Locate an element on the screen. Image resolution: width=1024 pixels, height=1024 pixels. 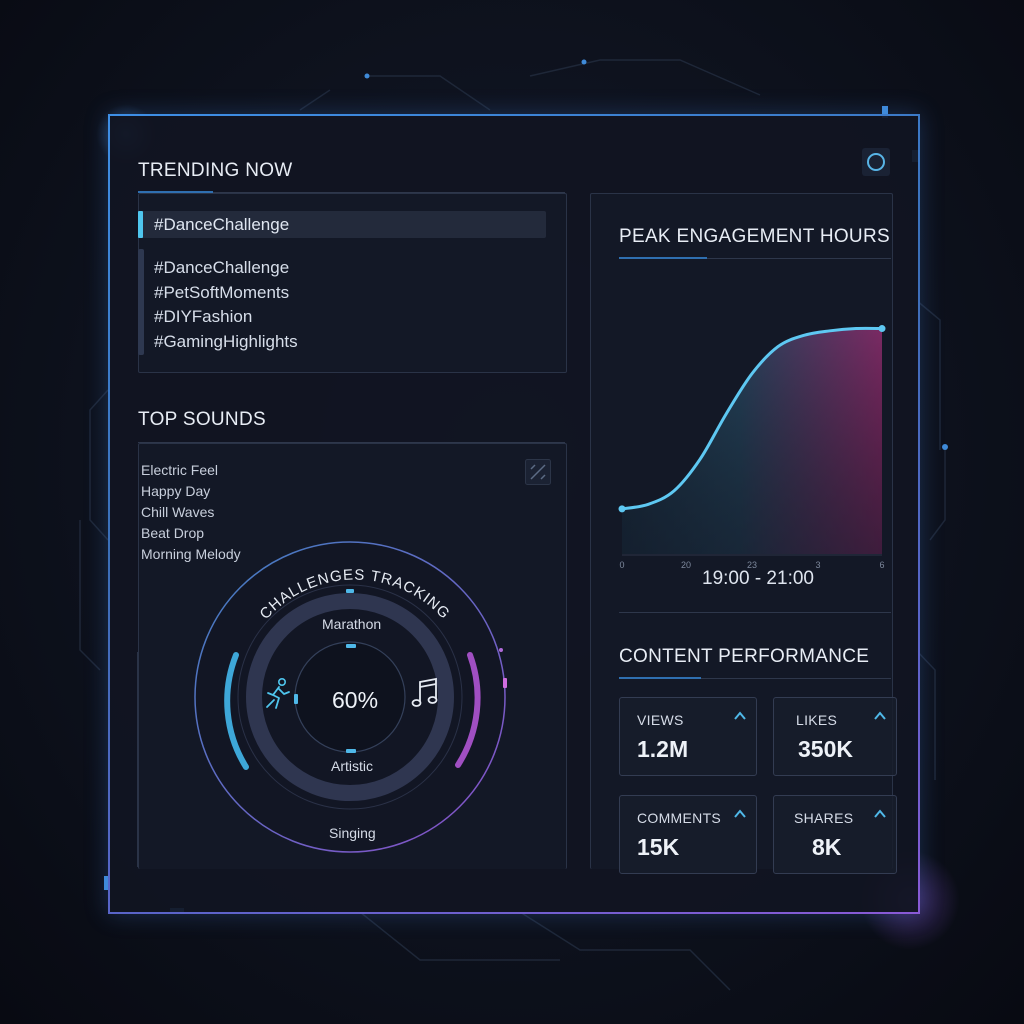
engagement-rule-accent is located at coordinates (663, 258).